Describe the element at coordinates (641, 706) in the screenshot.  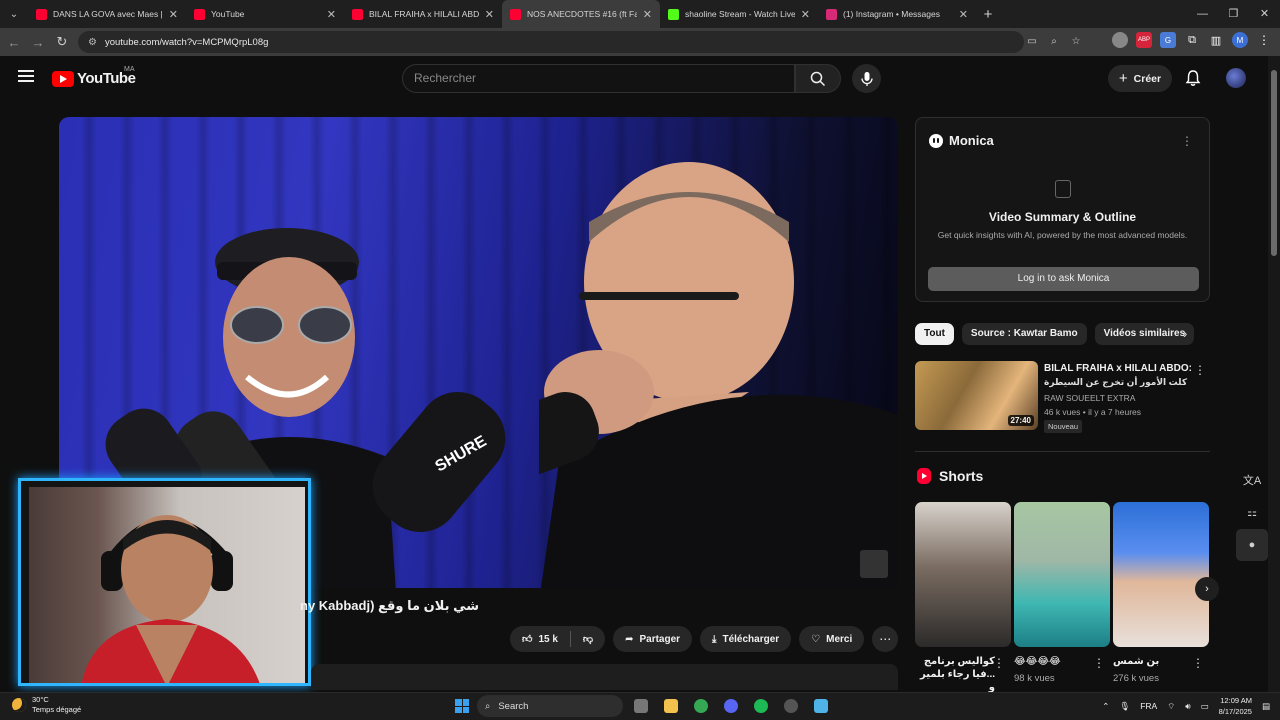
I see `task-view-icon` at that location.